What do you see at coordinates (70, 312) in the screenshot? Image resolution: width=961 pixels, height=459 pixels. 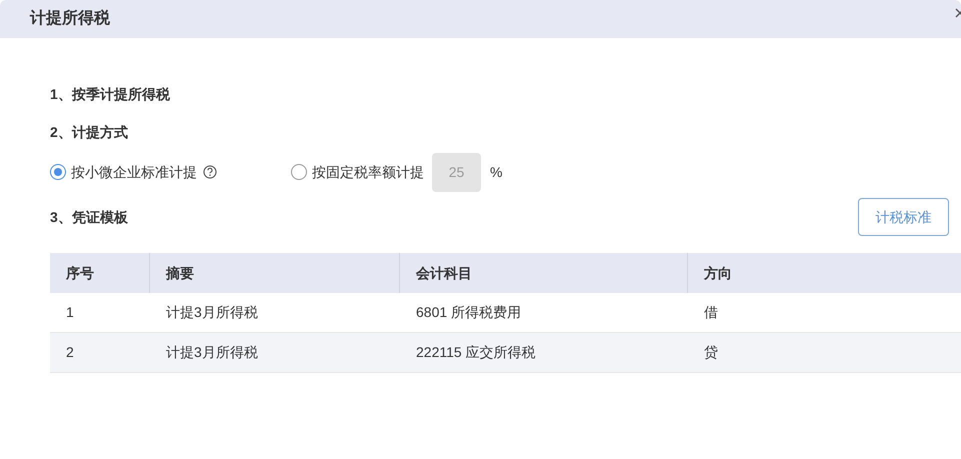 I see `table-cell-text: 1` at bounding box center [70, 312].